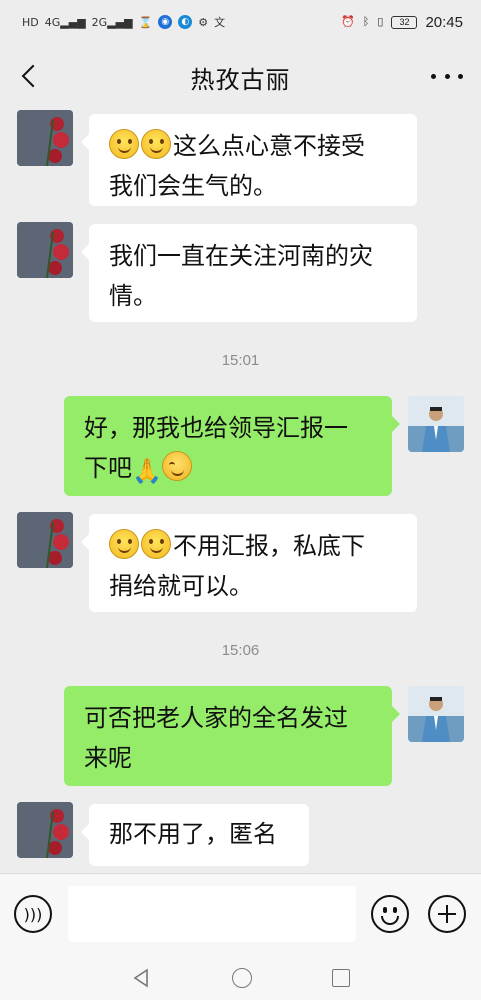  I want to click on message-line: 来呢, so click(108, 758).